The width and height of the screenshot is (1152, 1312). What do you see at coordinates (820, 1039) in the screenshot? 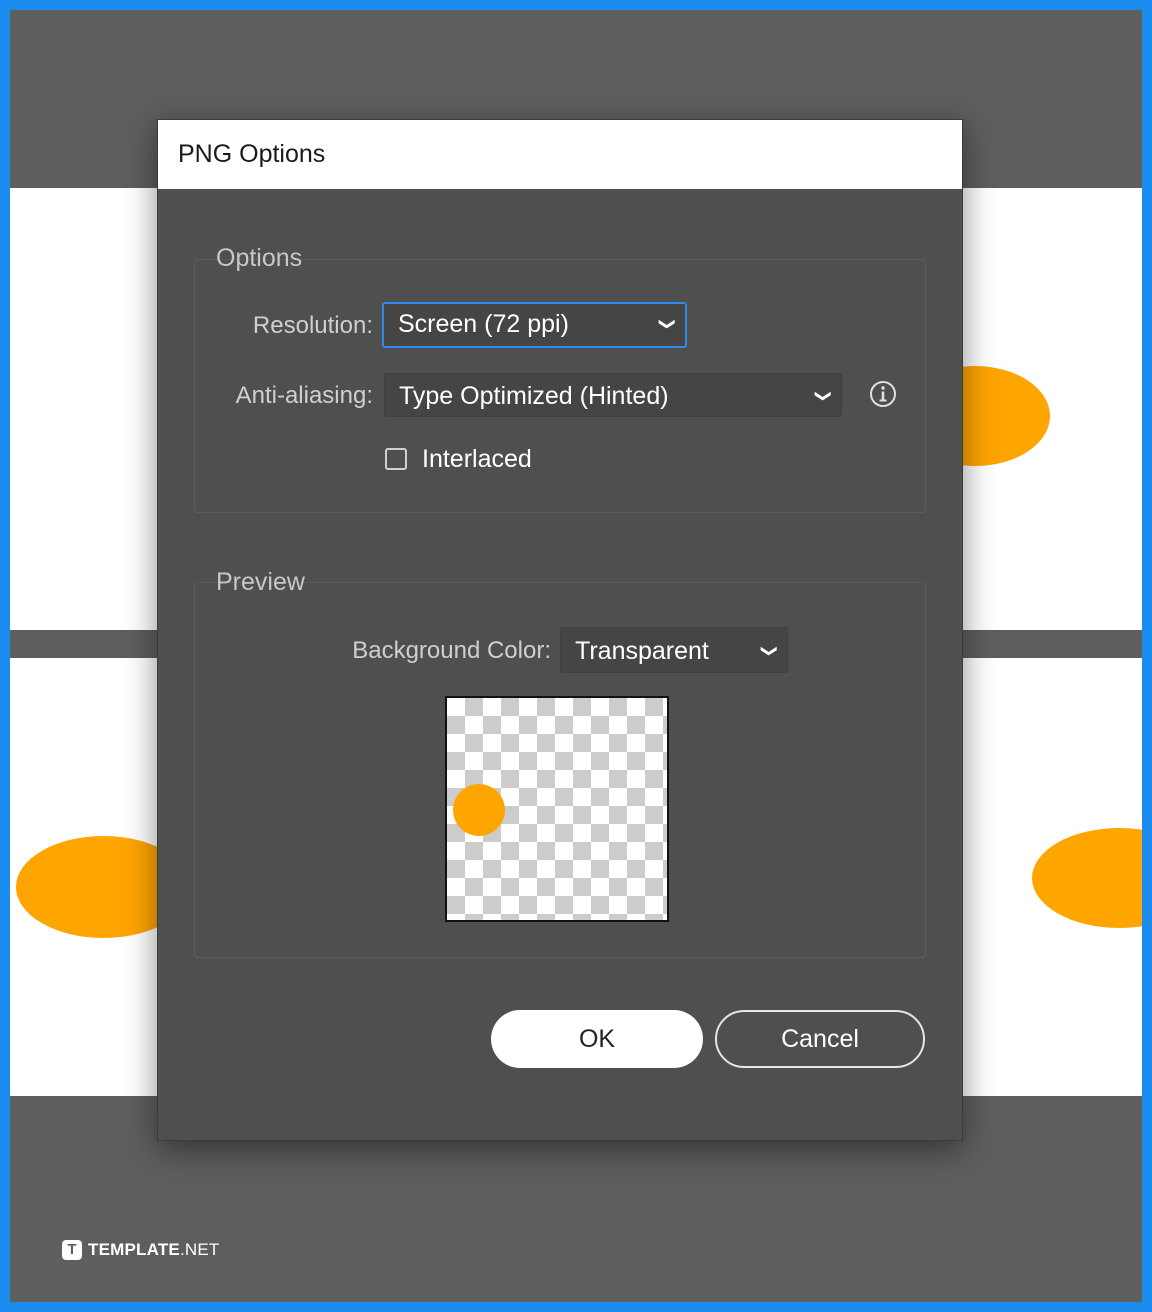
I see `cancel-button: Cancel` at bounding box center [820, 1039].